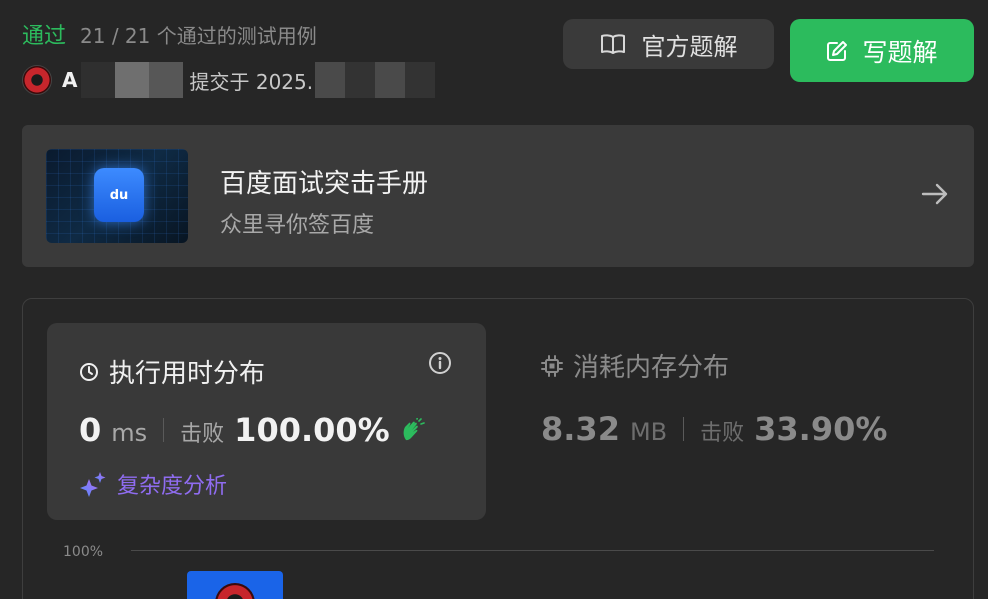  Describe the element at coordinates (552, 365) in the screenshot. I see `chip-icon` at that location.